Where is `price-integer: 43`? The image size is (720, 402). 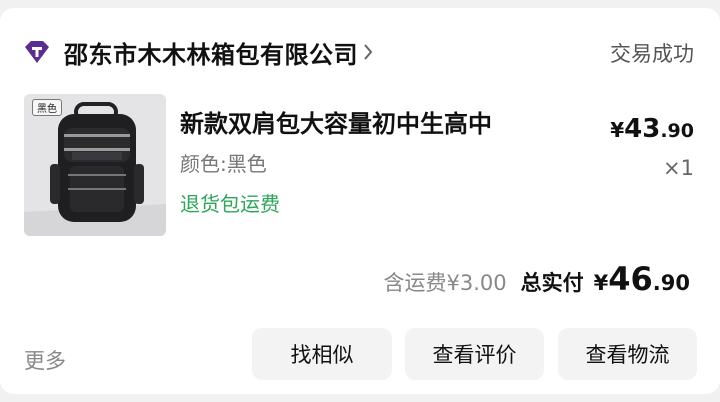 price-integer: 43 is located at coordinates (642, 129).